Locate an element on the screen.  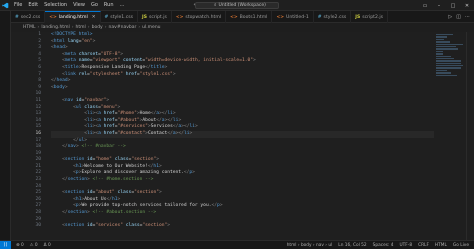
status-item: HTML is located at coordinates (441, 245).